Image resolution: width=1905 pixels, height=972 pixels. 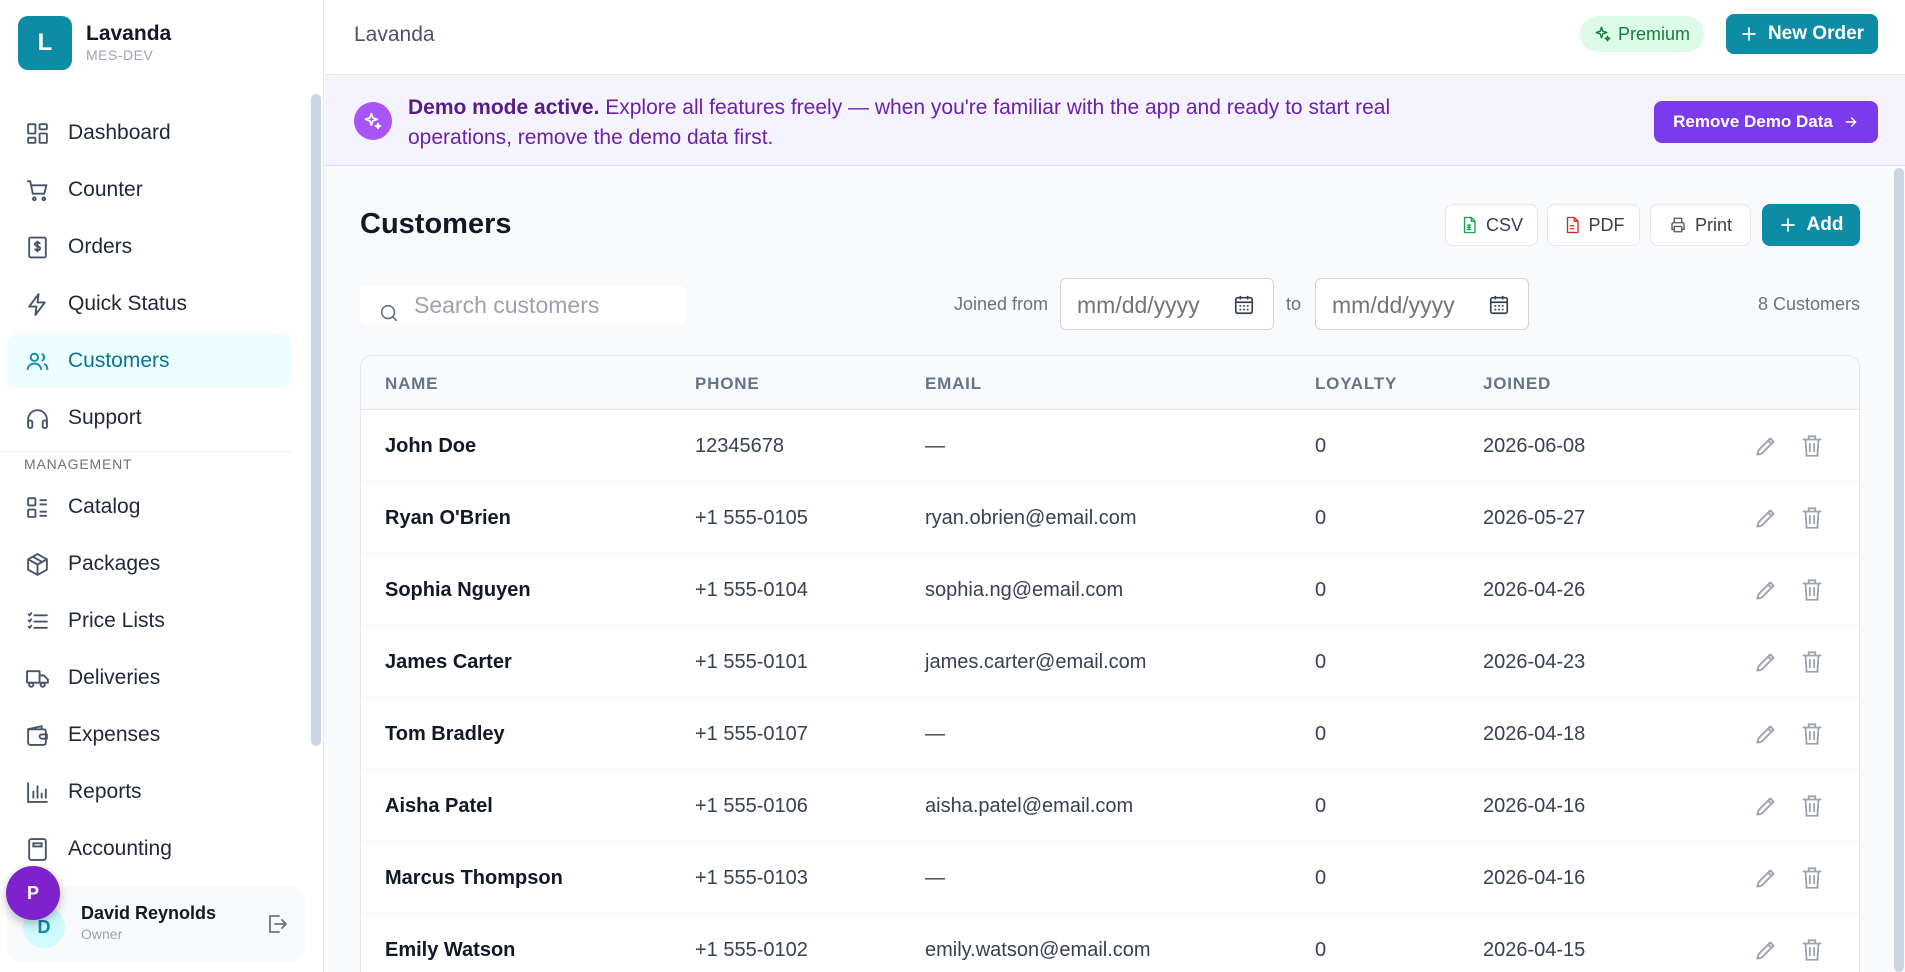 What do you see at coordinates (411, 384) in the screenshot?
I see `column-header-name: NAME` at bounding box center [411, 384].